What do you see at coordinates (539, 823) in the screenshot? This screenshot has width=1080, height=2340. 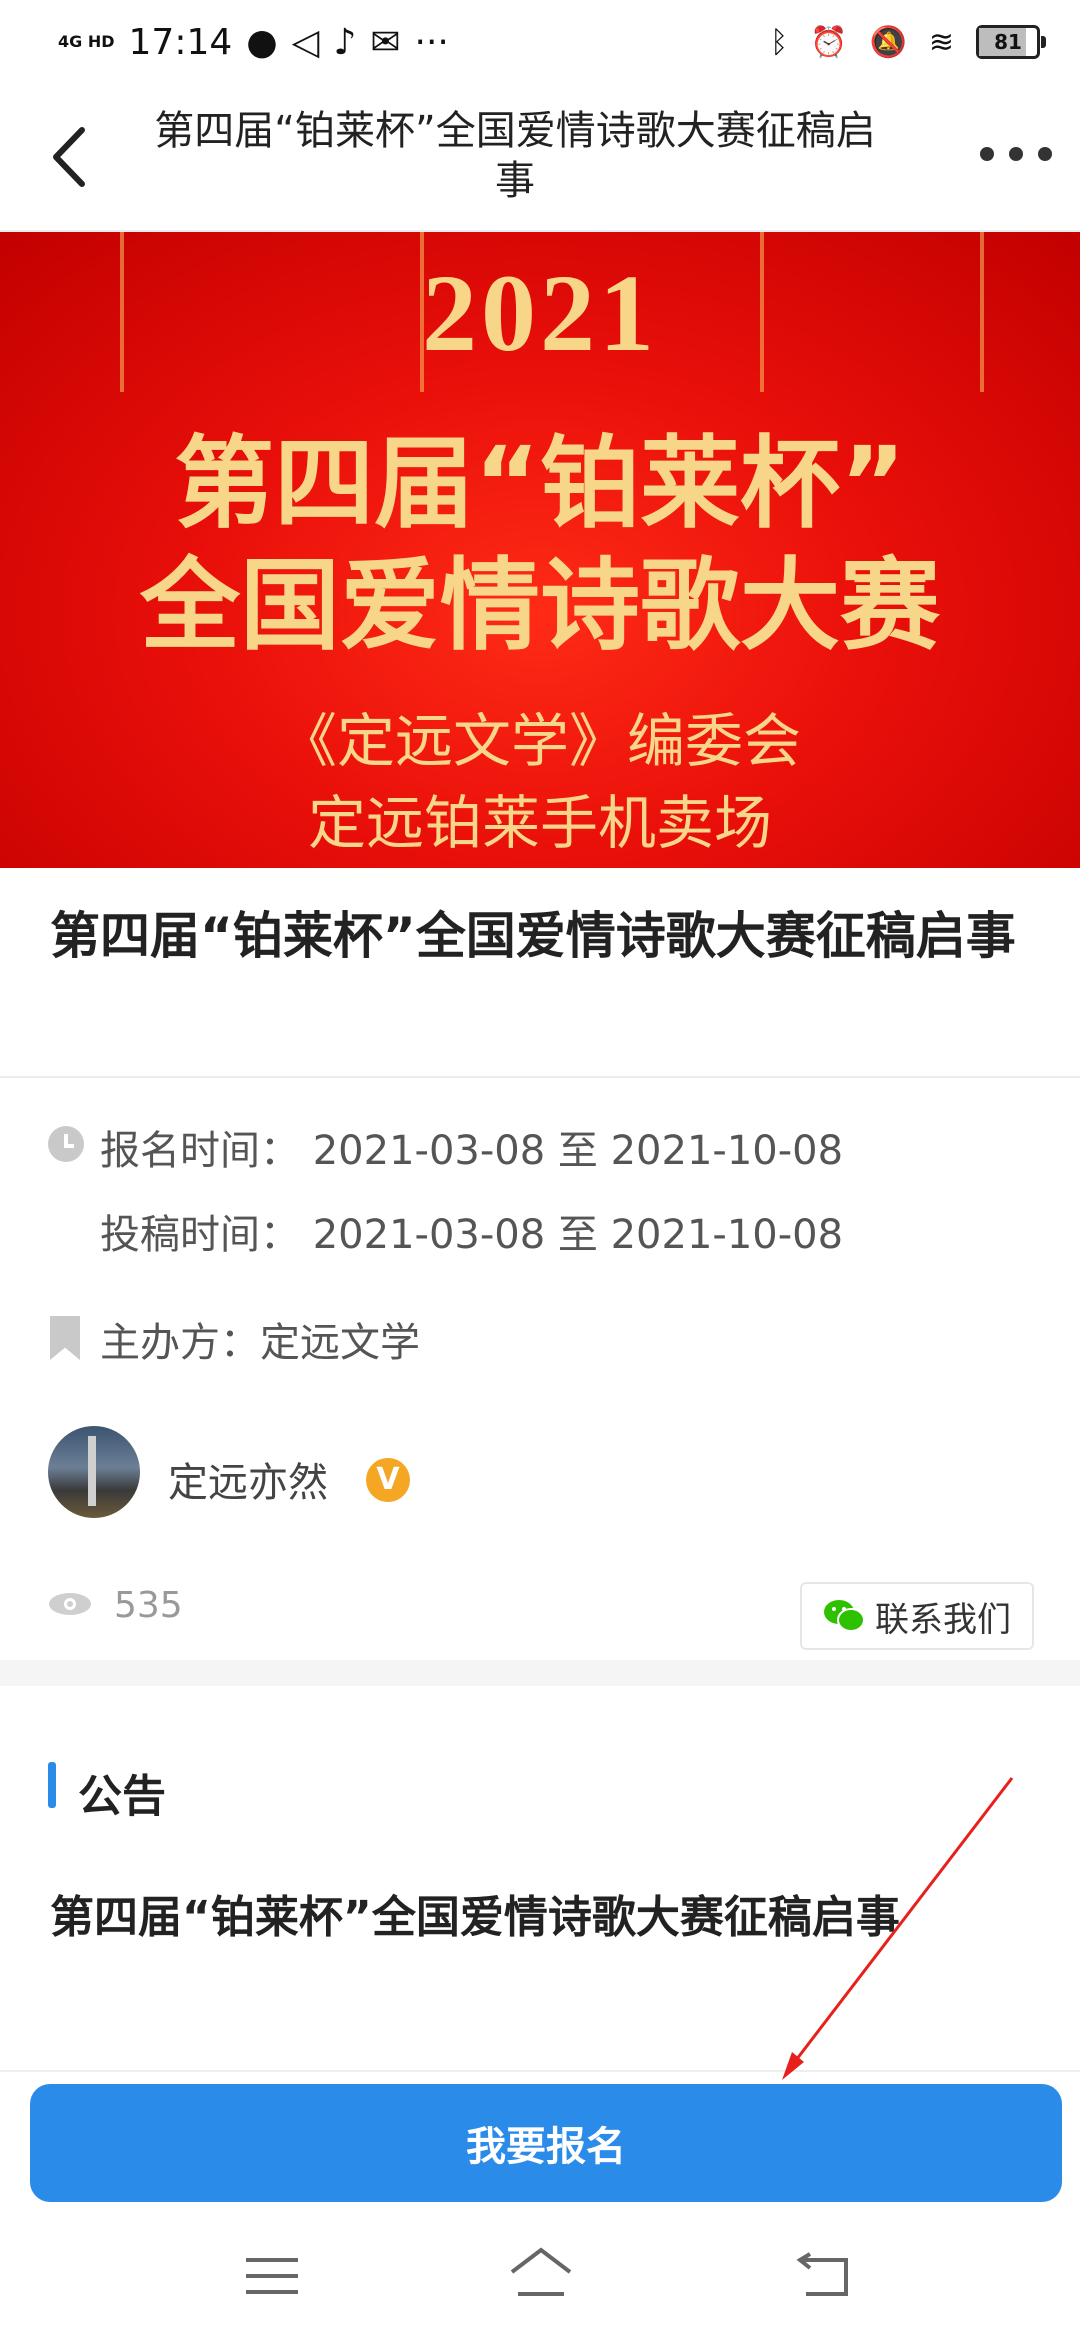 I see `banner-line4: 定远铂莱手机卖场` at bounding box center [539, 823].